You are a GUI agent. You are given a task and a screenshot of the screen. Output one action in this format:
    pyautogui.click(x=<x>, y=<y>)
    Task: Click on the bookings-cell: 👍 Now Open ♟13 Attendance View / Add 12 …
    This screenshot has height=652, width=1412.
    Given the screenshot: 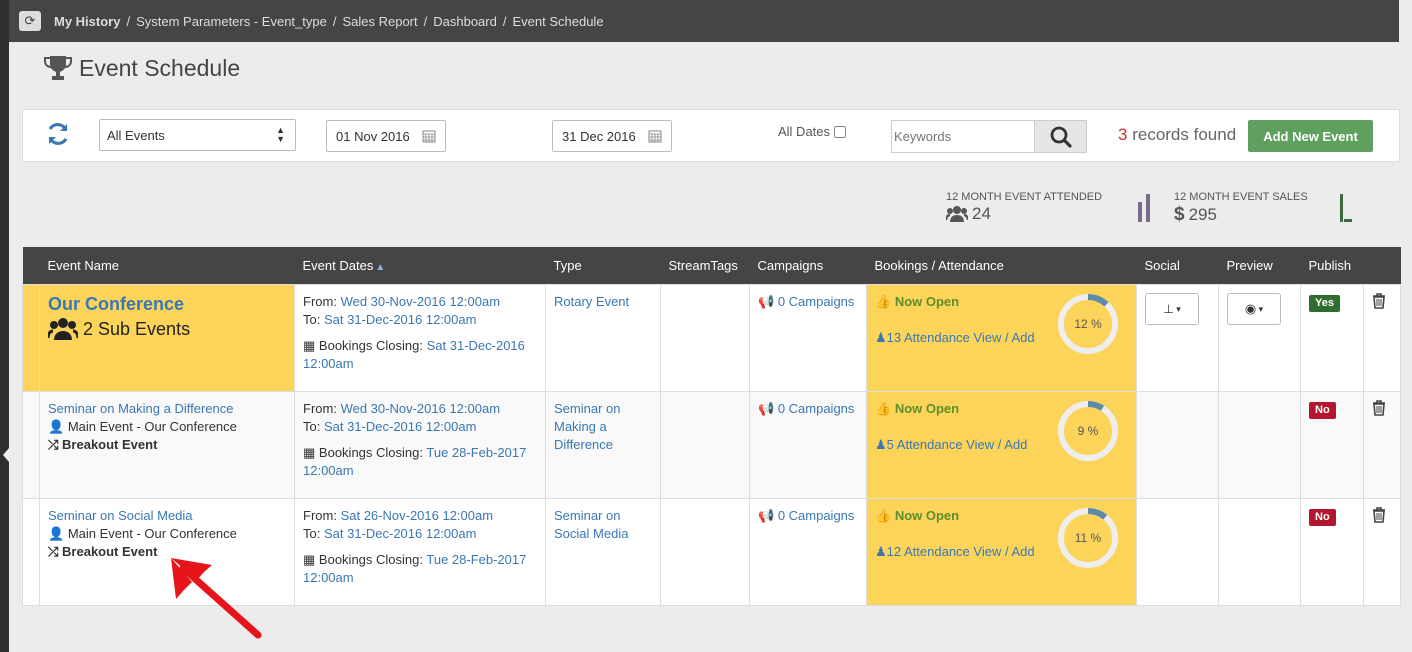 What is the action you would take?
    pyautogui.click(x=1001, y=337)
    